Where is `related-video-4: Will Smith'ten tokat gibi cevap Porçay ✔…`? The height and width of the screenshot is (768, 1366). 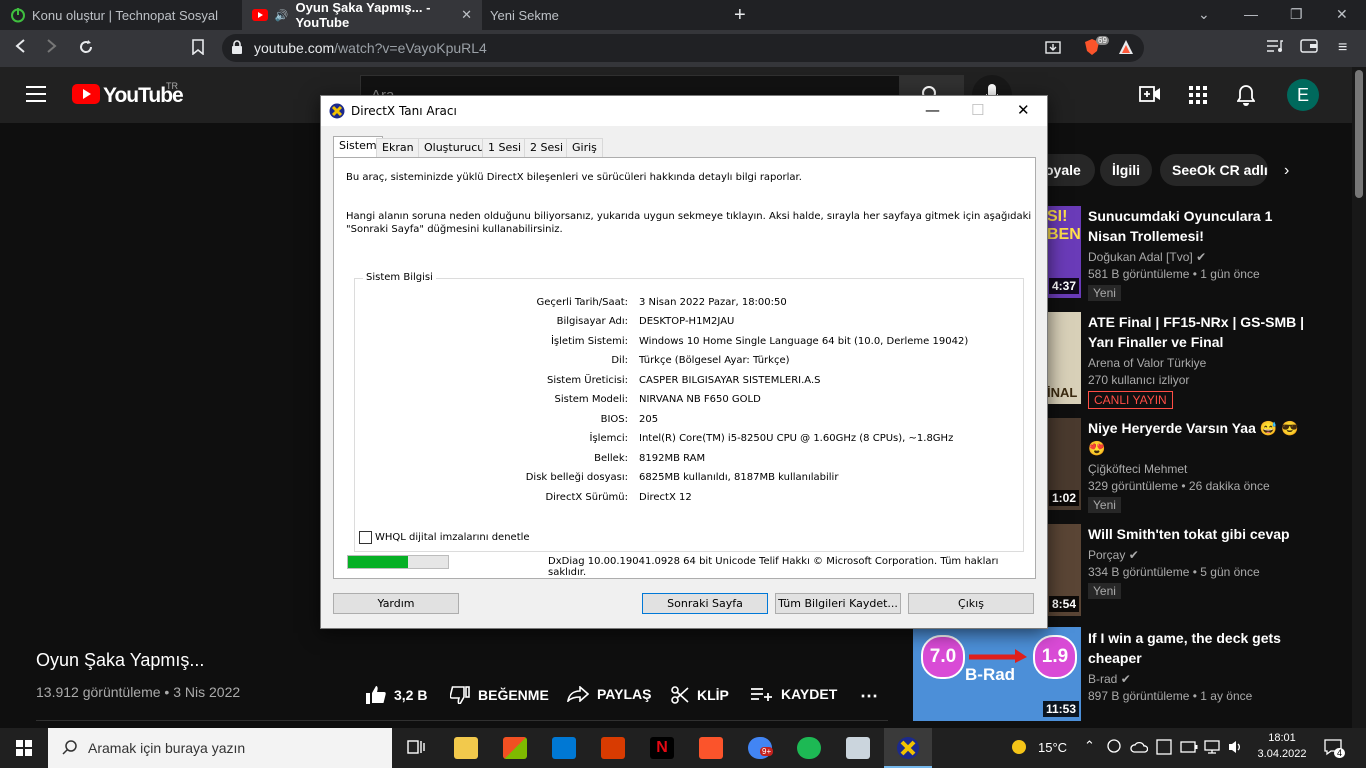 related-video-4: Will Smith'ten tokat gibi cevap Porçay ✔… is located at coordinates (1198, 562).